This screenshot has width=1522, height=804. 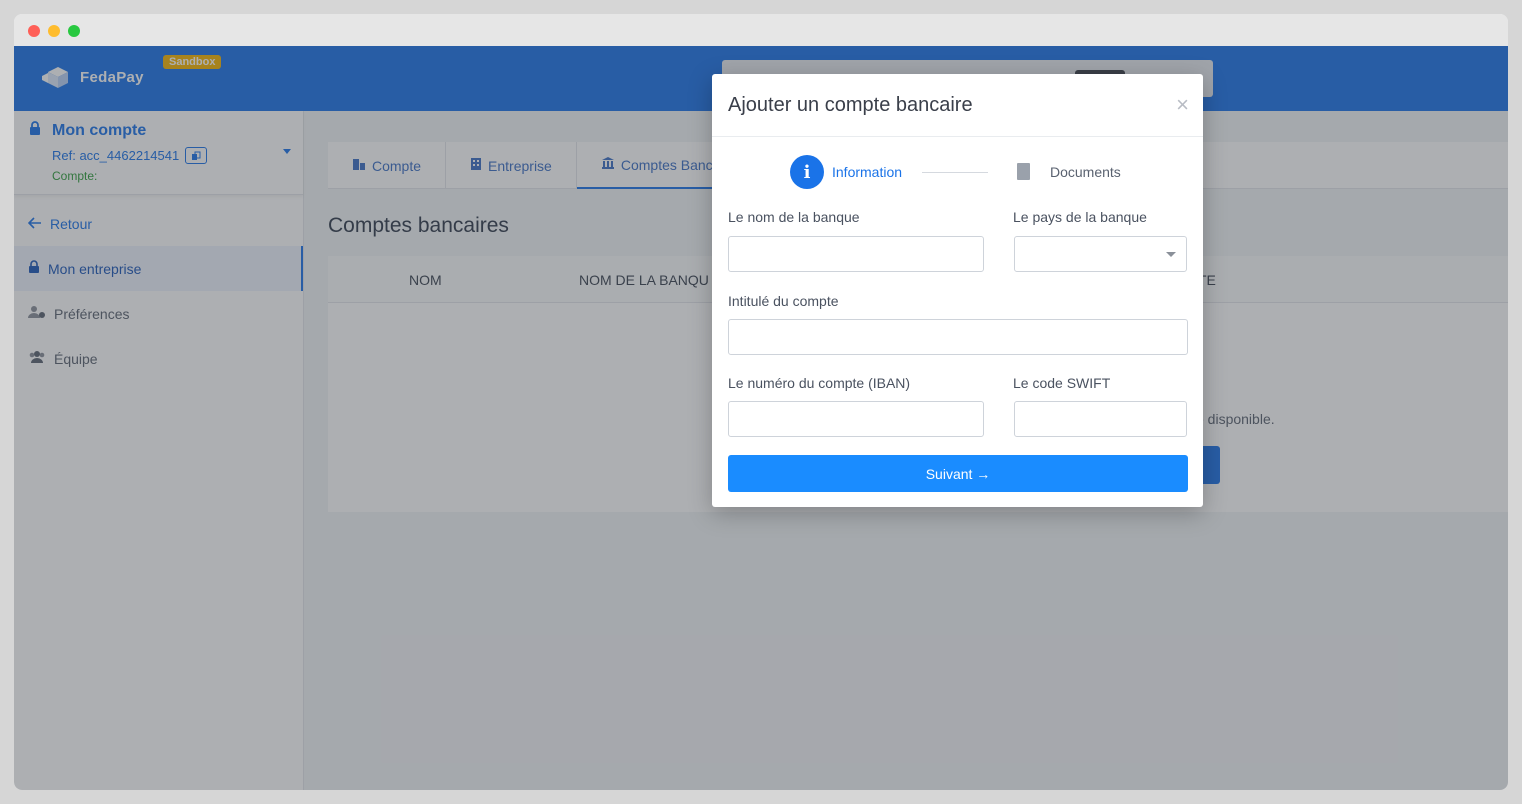 What do you see at coordinates (958, 473) in the screenshot?
I see `next-button: Suivant →` at bounding box center [958, 473].